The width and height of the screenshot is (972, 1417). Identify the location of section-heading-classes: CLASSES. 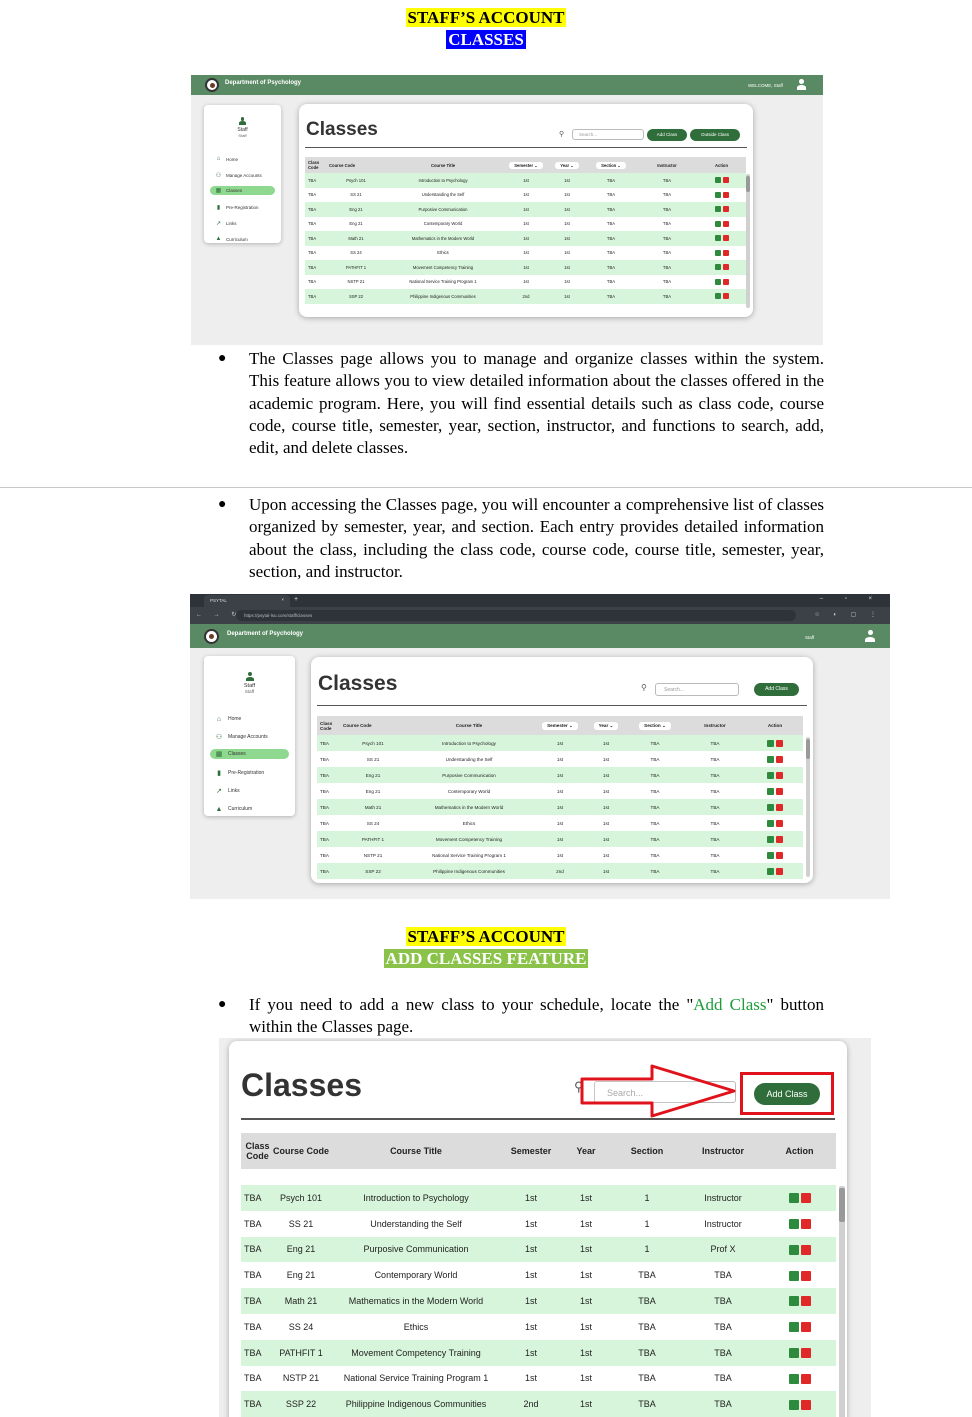
(486, 39).